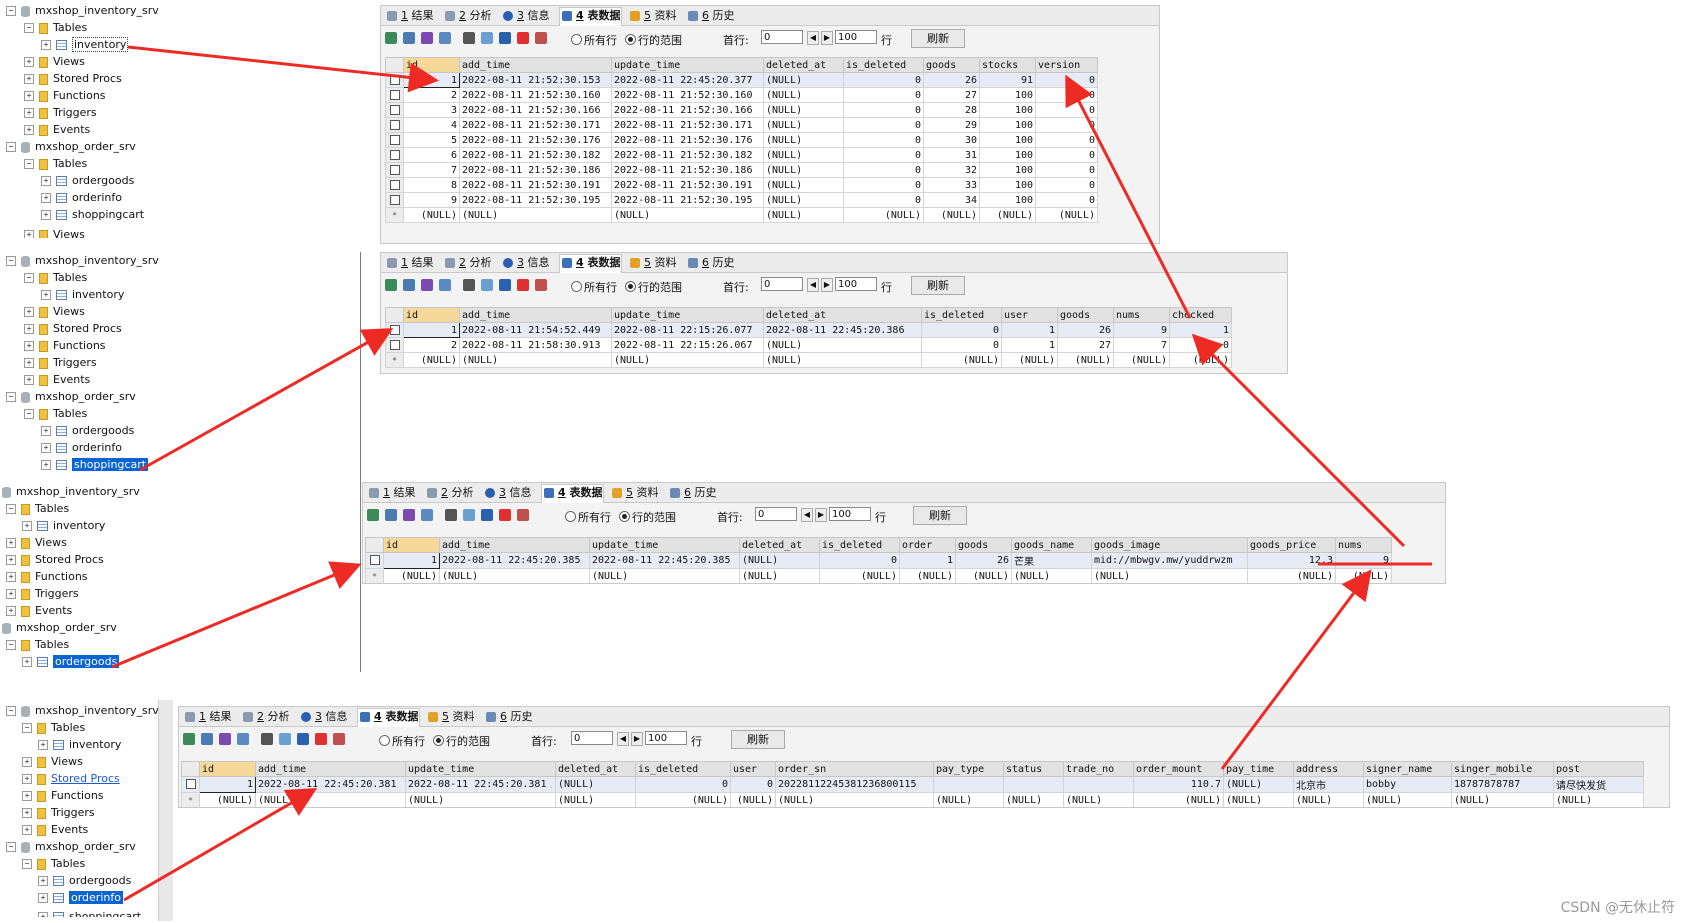 The height and width of the screenshot is (923, 1689). I want to click on table-cell: 2022-08-11 21:52:30.186, so click(535, 170).